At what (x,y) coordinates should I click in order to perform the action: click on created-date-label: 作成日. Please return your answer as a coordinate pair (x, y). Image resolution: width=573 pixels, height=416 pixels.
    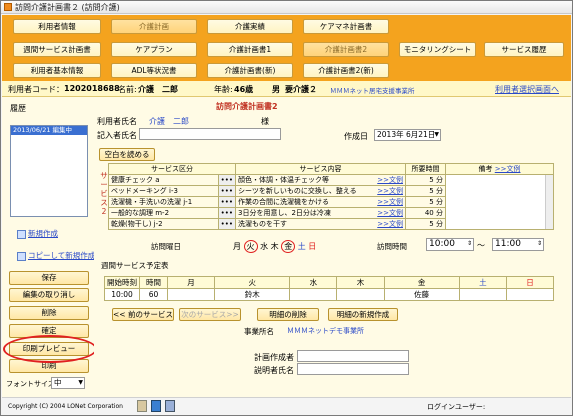
    Looking at the image, I should click on (356, 136).